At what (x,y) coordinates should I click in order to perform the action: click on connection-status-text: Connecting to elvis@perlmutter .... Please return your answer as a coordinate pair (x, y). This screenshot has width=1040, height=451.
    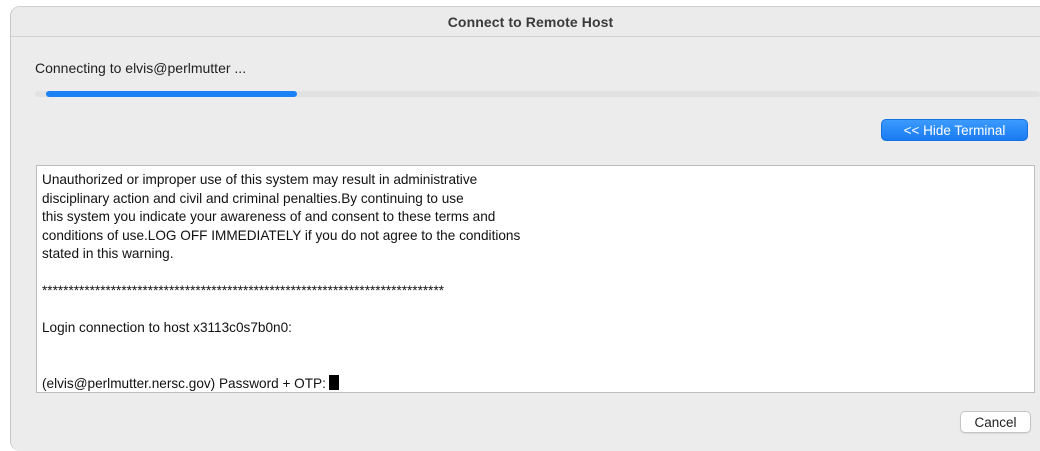
    Looking at the image, I should click on (141, 68).